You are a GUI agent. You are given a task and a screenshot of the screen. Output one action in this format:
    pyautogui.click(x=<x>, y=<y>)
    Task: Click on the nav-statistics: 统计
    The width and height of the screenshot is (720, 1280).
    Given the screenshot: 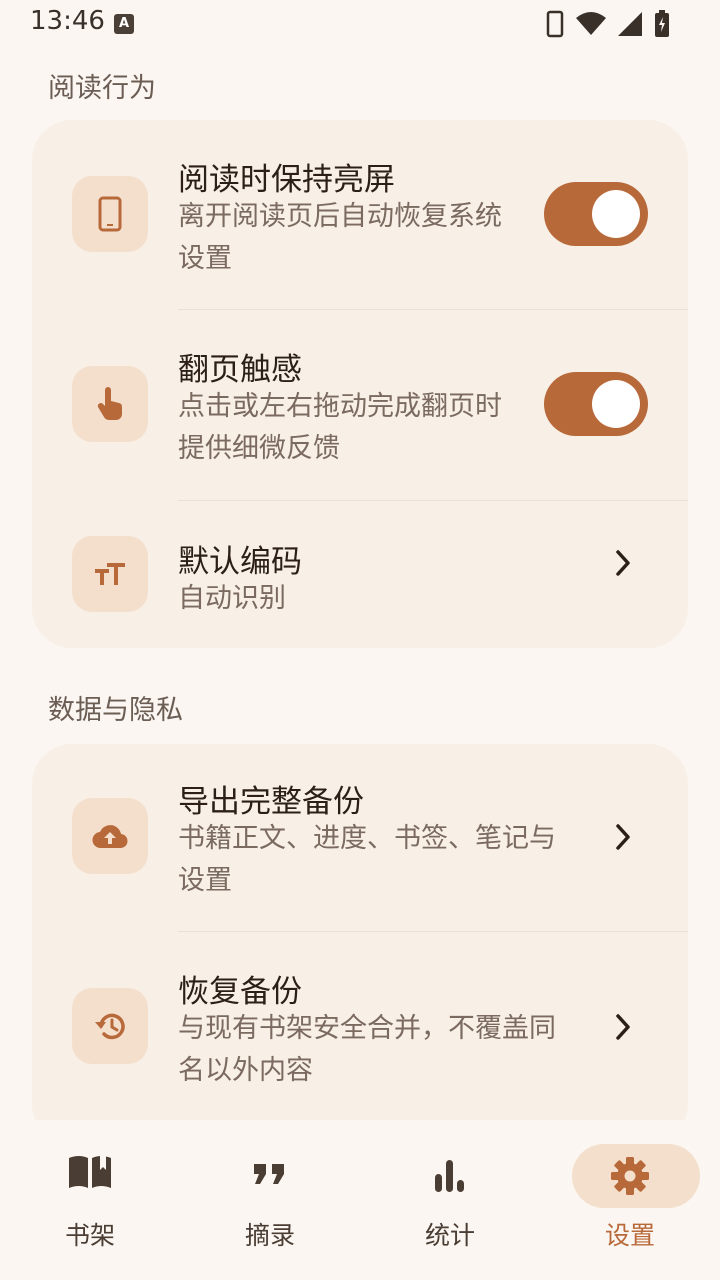 What is the action you would take?
    pyautogui.click(x=450, y=1200)
    